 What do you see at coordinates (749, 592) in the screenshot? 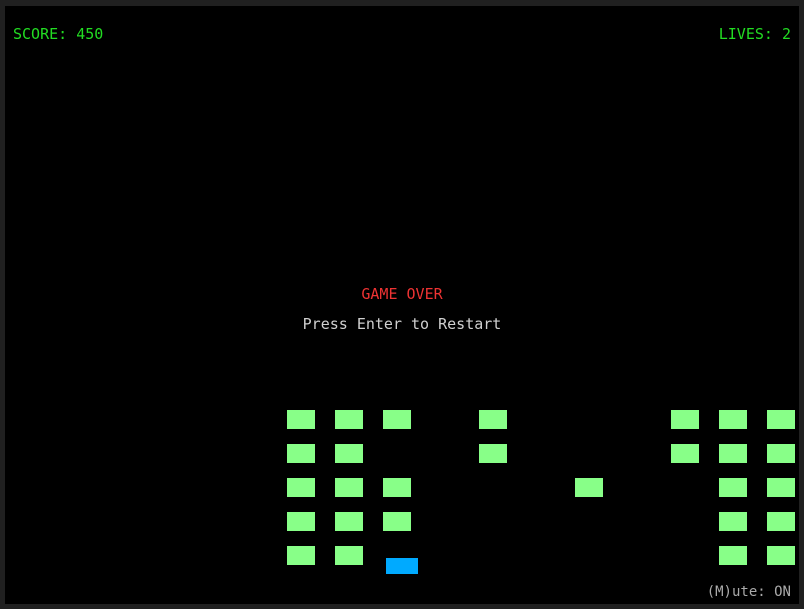
I see `mute-status: (M)ute: ON` at bounding box center [749, 592].